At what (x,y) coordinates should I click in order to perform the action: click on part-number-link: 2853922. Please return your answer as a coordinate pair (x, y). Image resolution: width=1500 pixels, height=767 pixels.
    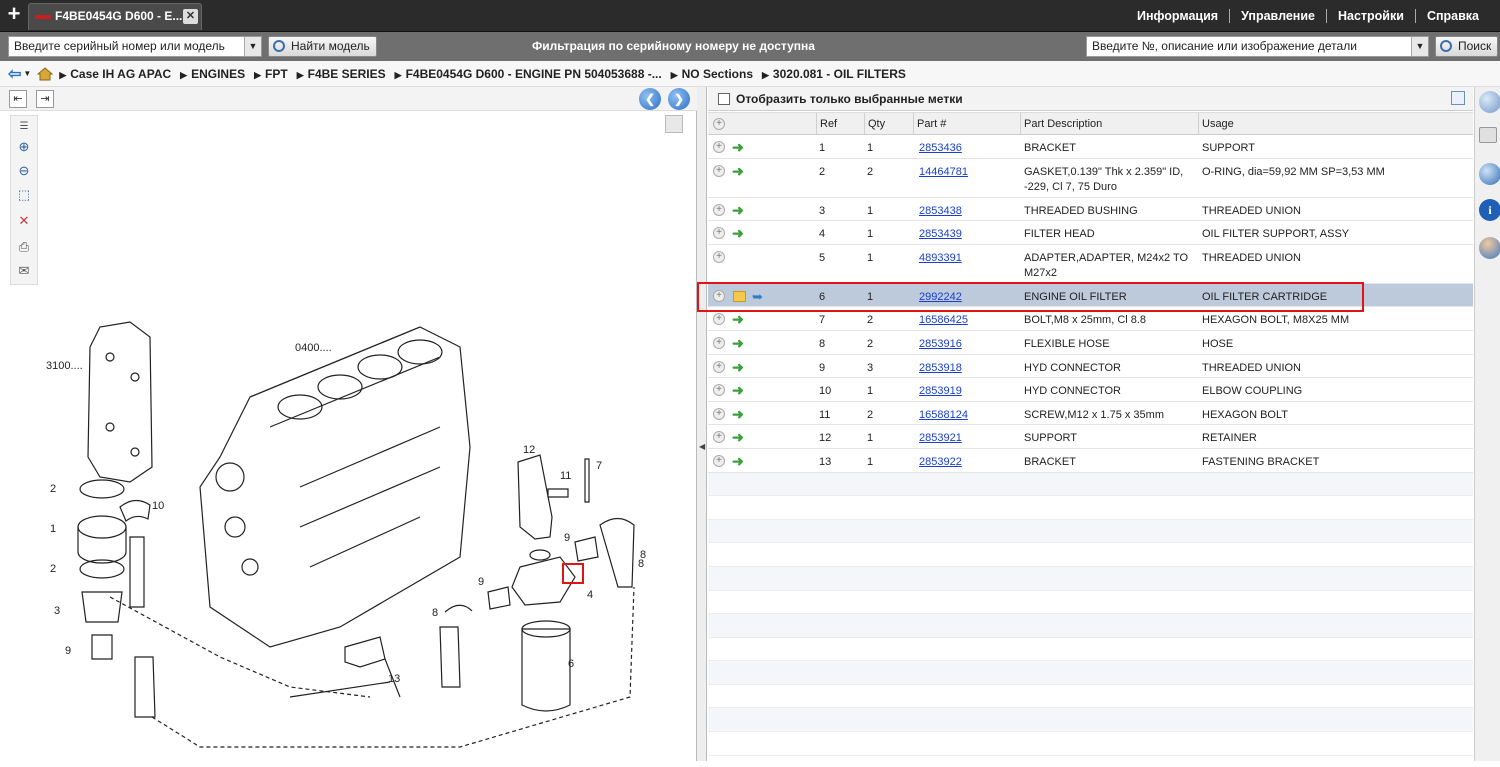
    Looking at the image, I should click on (940, 462).